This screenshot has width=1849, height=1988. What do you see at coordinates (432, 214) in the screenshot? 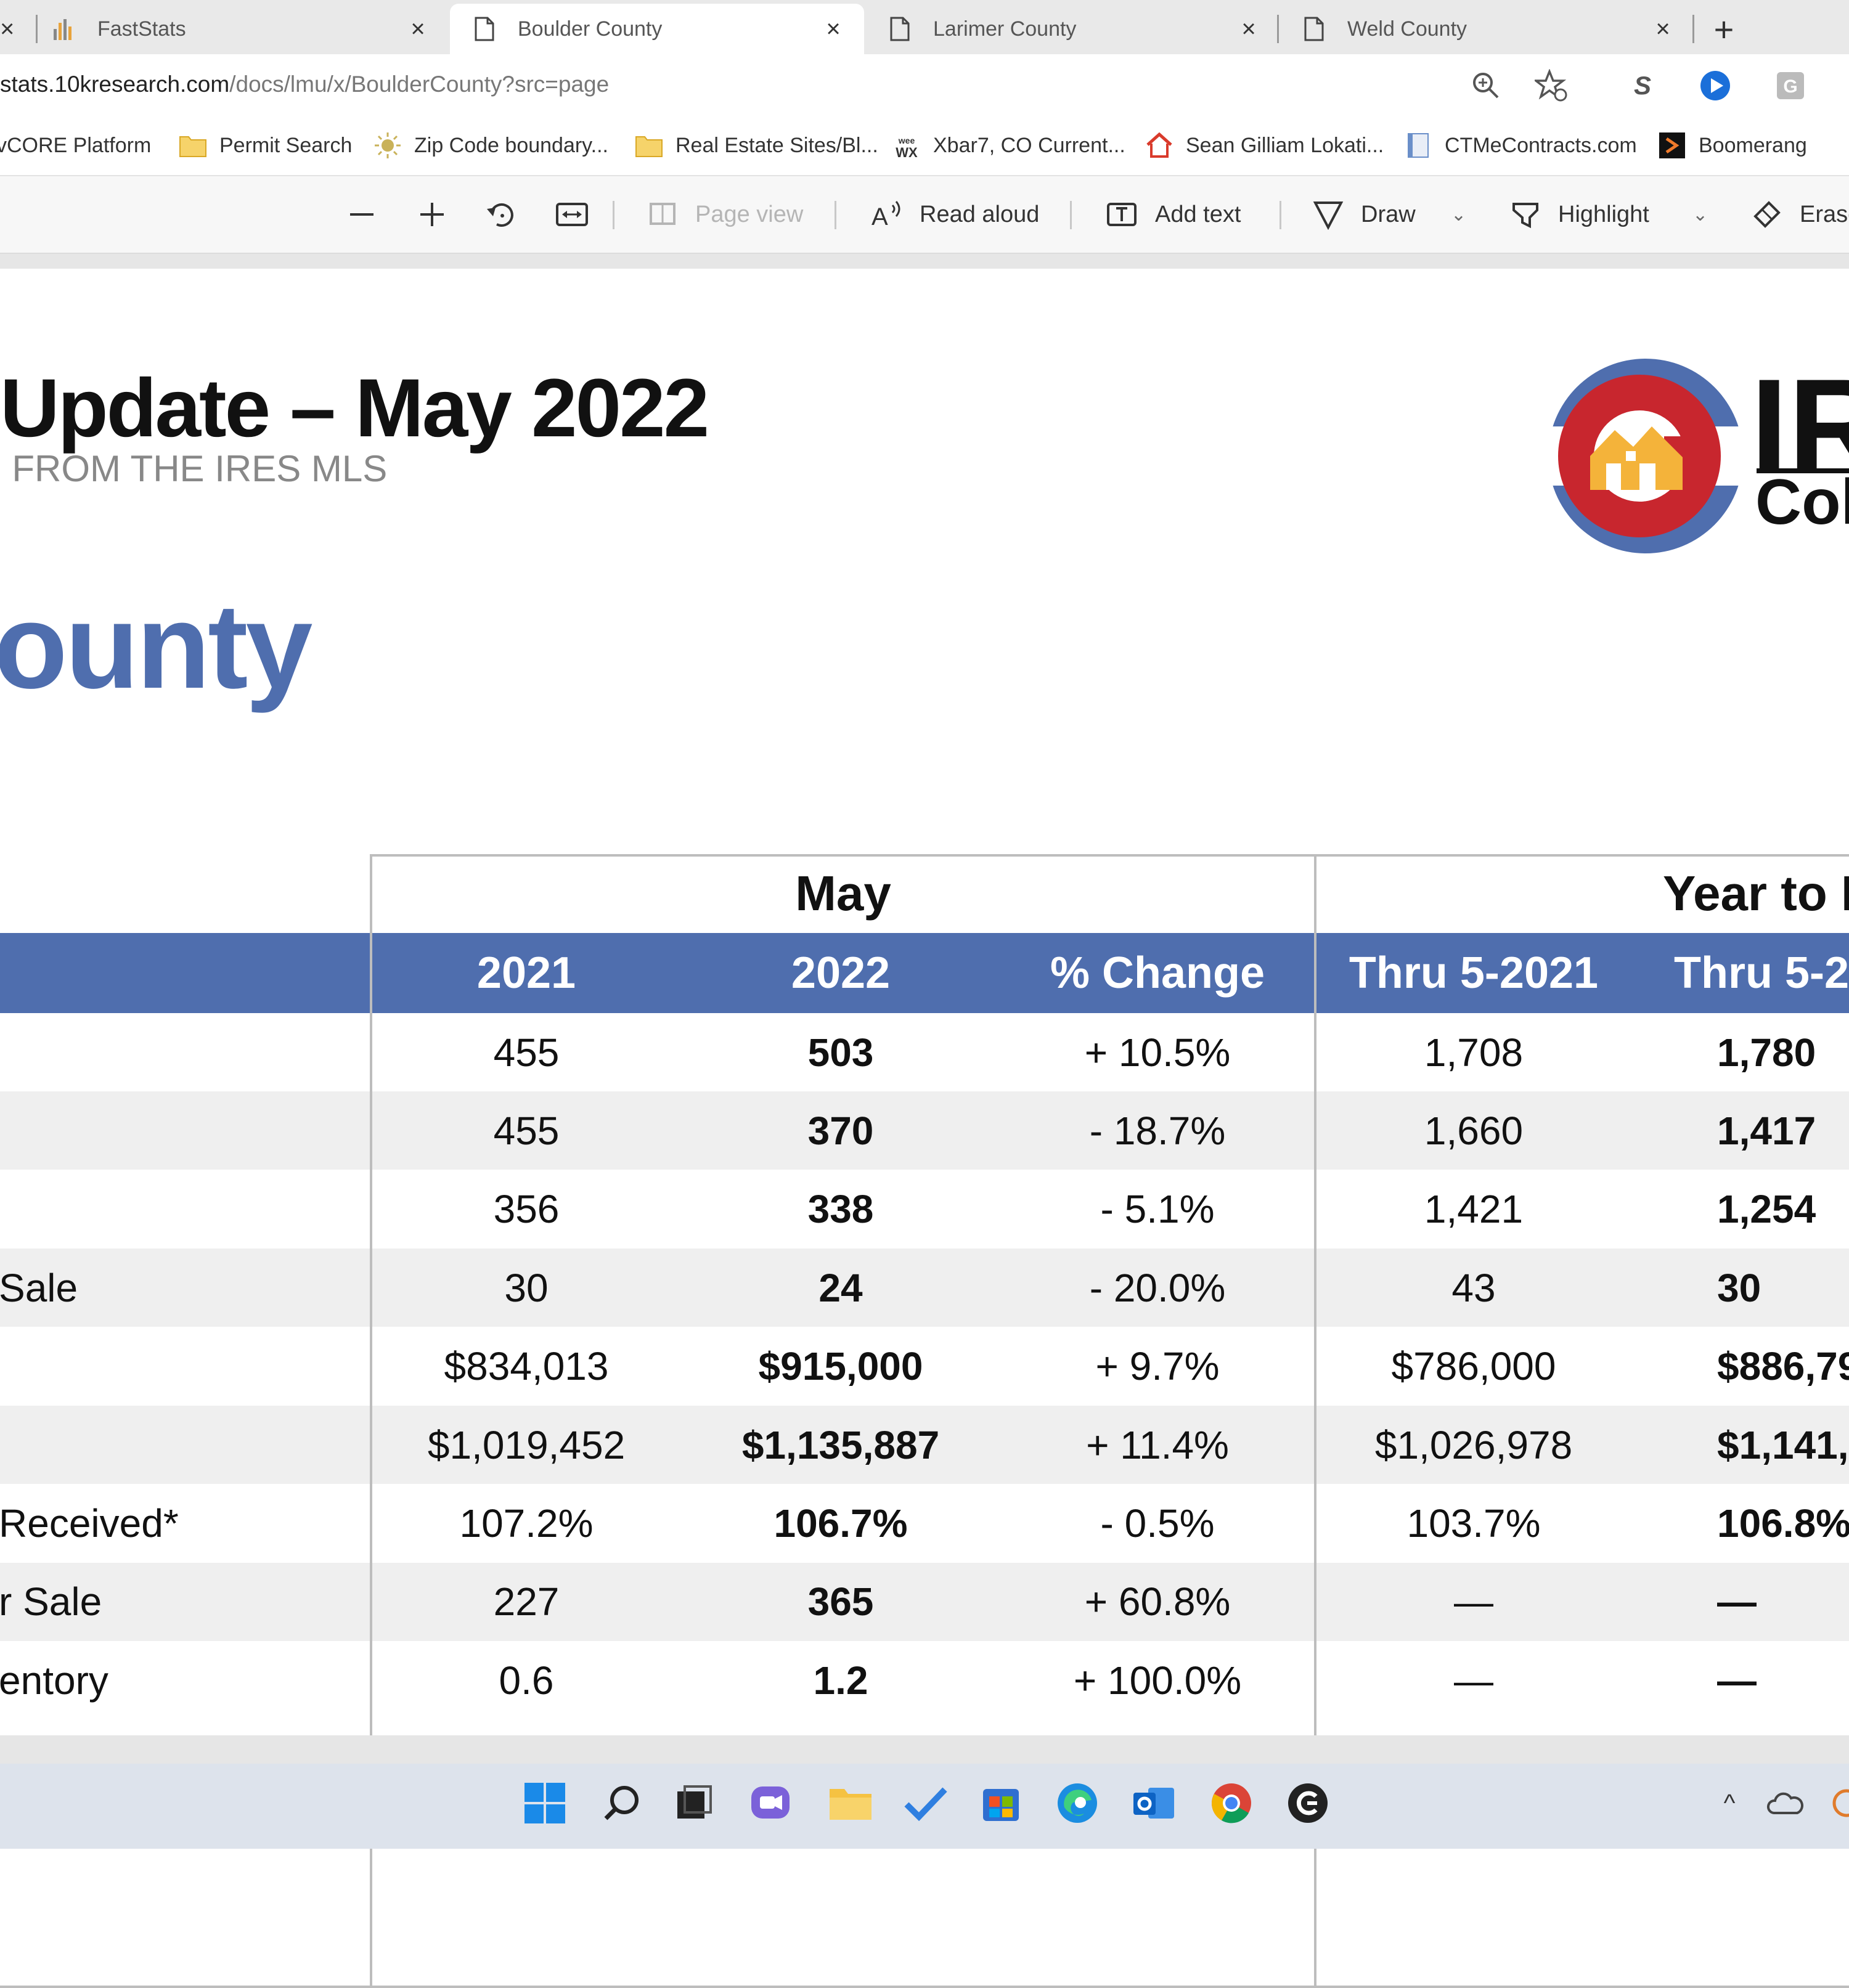
I see `zoom-in-button` at bounding box center [432, 214].